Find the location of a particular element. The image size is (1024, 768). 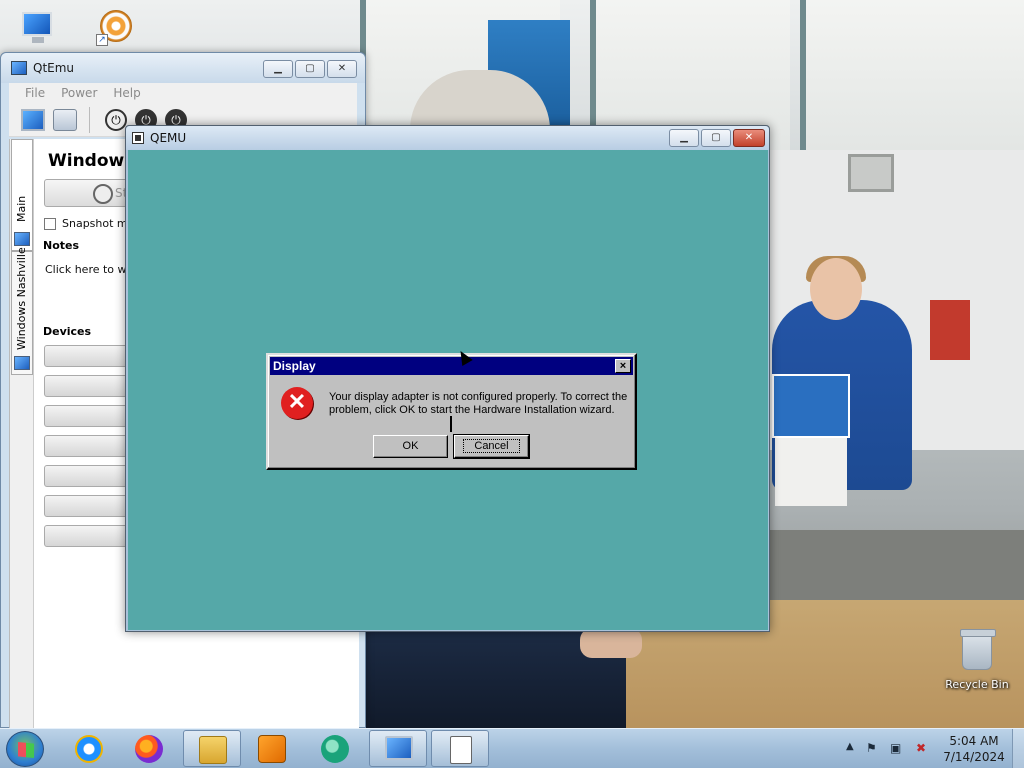

wallpaper-clerk-head is located at coordinates (836, 289).